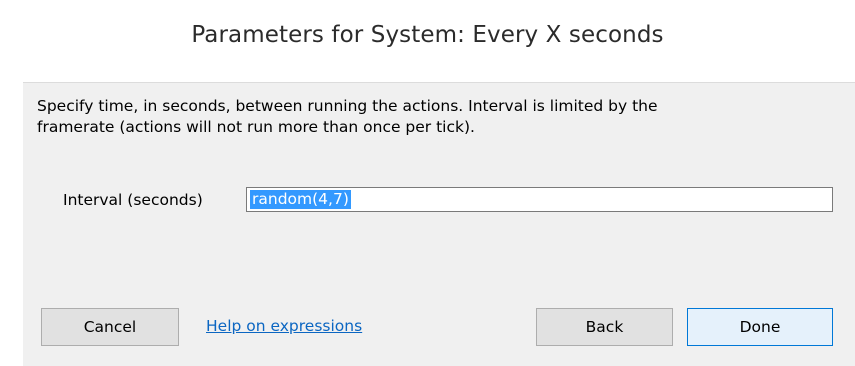 This screenshot has height=366, width=855. Describe the element at coordinates (427, 35) in the screenshot. I see `dialog-title: Parameters for System: Every X seconds` at that location.